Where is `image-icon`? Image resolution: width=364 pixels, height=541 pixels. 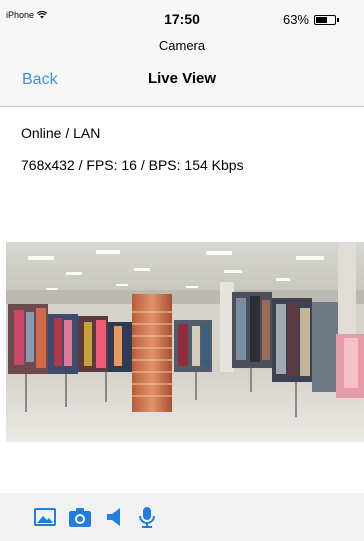
image-icon is located at coordinates (45, 517).